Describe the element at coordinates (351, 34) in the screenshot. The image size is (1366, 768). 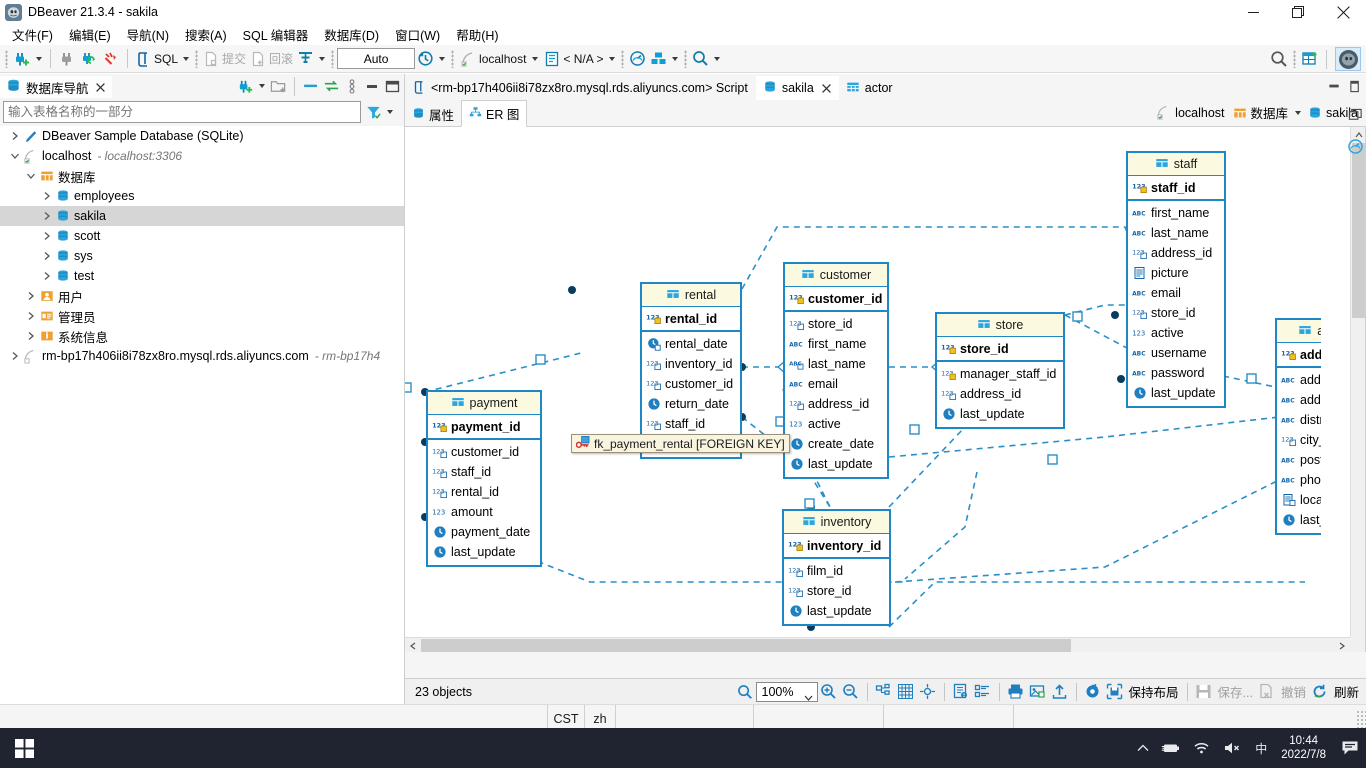
I see `menu-database: 数据库(D)` at that location.